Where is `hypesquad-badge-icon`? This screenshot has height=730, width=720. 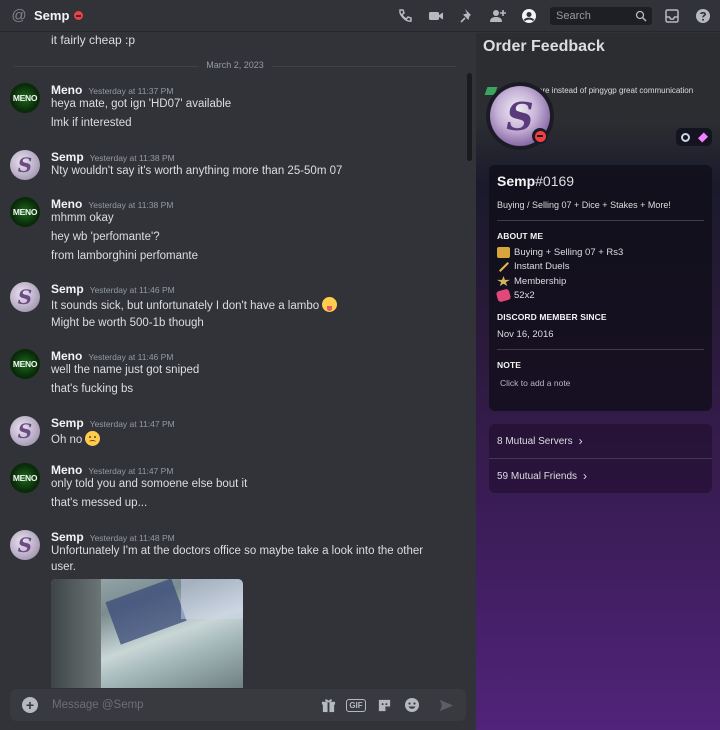 hypesquad-badge-icon is located at coordinates (685, 137).